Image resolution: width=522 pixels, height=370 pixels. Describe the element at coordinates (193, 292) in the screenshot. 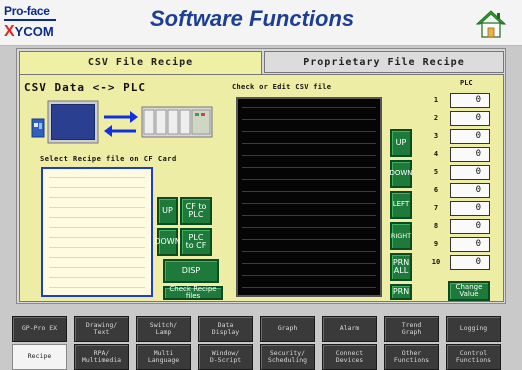

I see `check-recipe-files-button: Check Recipe files` at that location.